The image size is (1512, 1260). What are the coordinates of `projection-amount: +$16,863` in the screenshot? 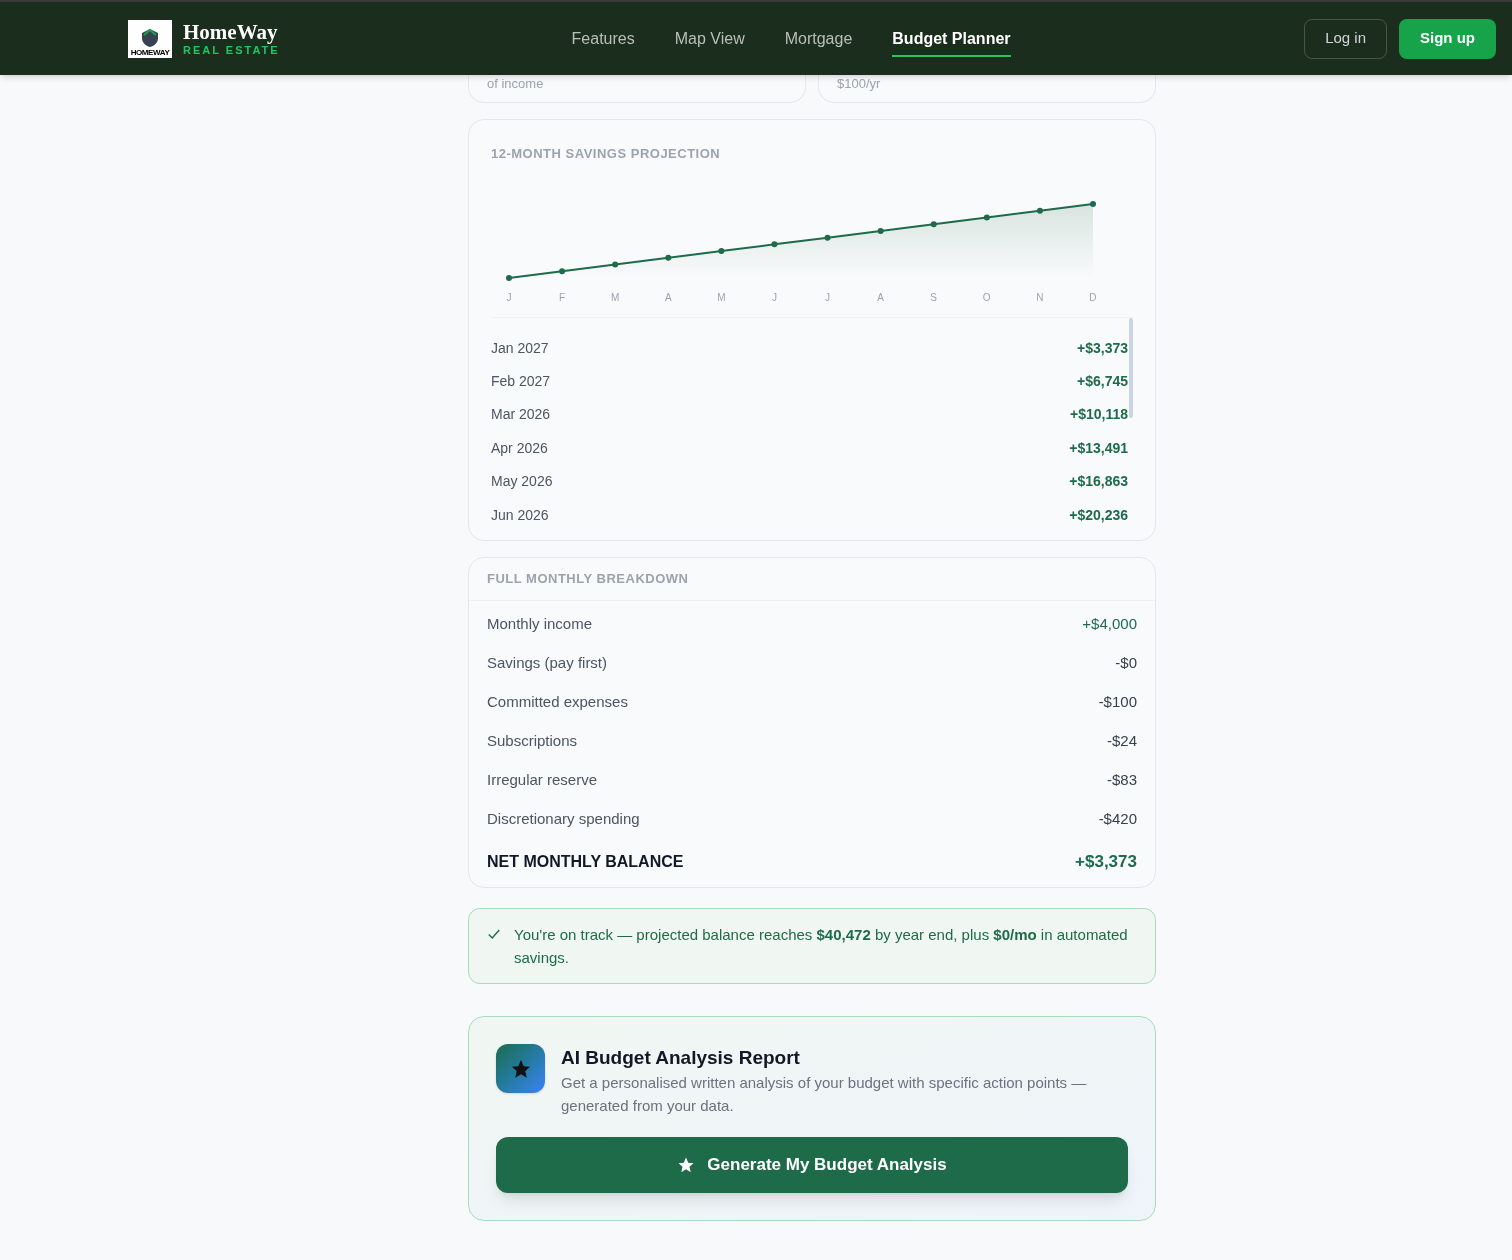 It's located at (1098, 482).